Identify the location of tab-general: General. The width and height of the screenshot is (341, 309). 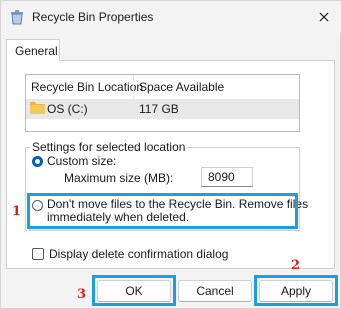
(33, 50).